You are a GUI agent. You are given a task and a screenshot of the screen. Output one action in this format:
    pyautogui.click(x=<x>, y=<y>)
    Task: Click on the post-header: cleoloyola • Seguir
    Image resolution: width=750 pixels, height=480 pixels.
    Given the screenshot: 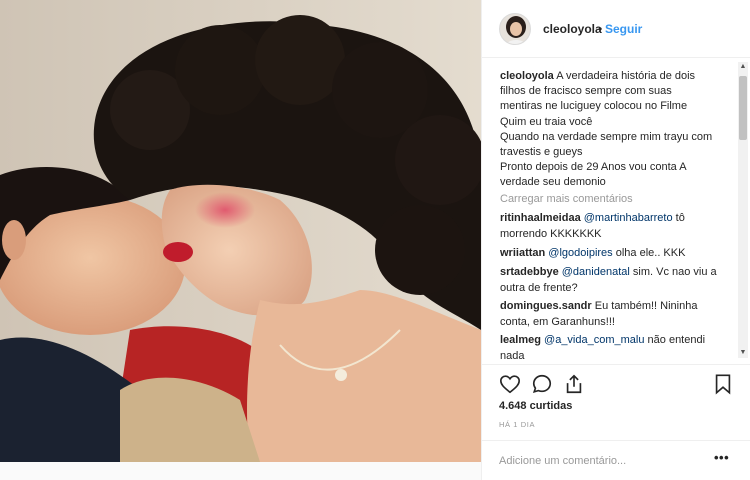 What is the action you would take?
    pyautogui.click(x=616, y=29)
    